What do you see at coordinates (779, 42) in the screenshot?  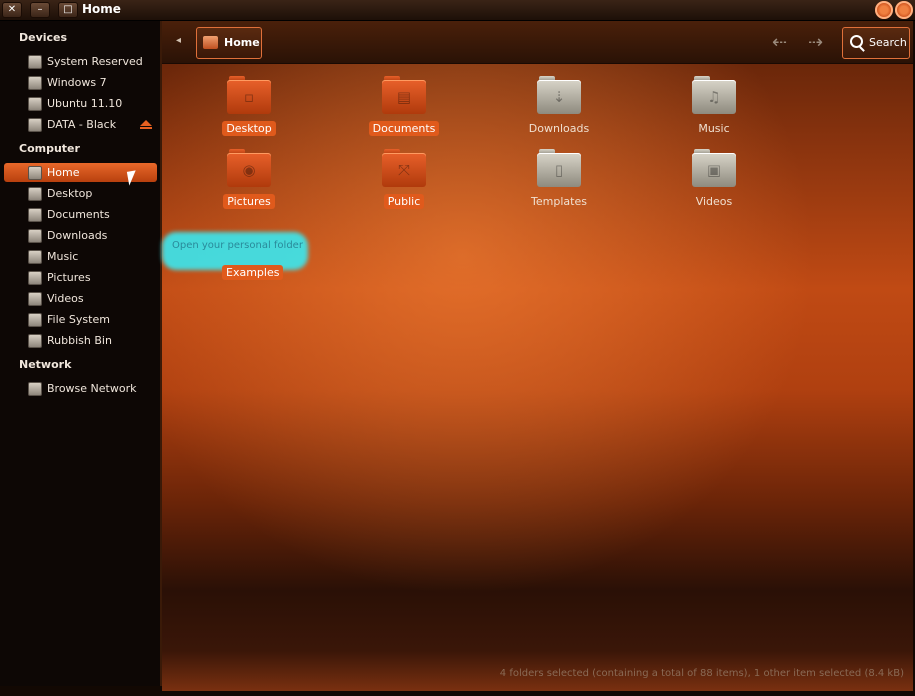 I see `back-arrow-icon: ⇠` at bounding box center [779, 42].